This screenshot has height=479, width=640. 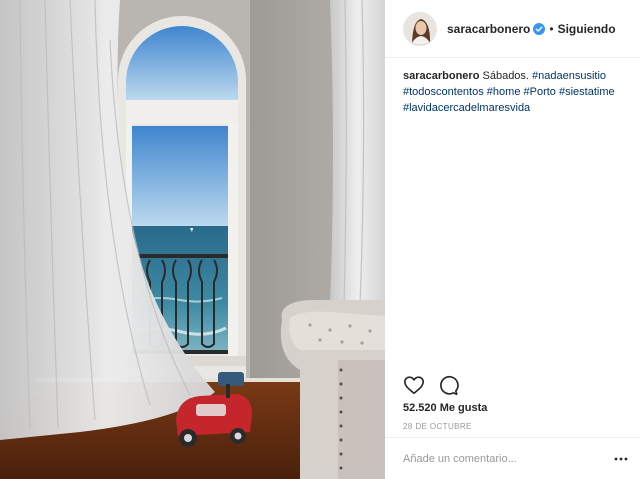 What do you see at coordinates (448, 385) in the screenshot?
I see `speech-bubble-icon` at bounding box center [448, 385].